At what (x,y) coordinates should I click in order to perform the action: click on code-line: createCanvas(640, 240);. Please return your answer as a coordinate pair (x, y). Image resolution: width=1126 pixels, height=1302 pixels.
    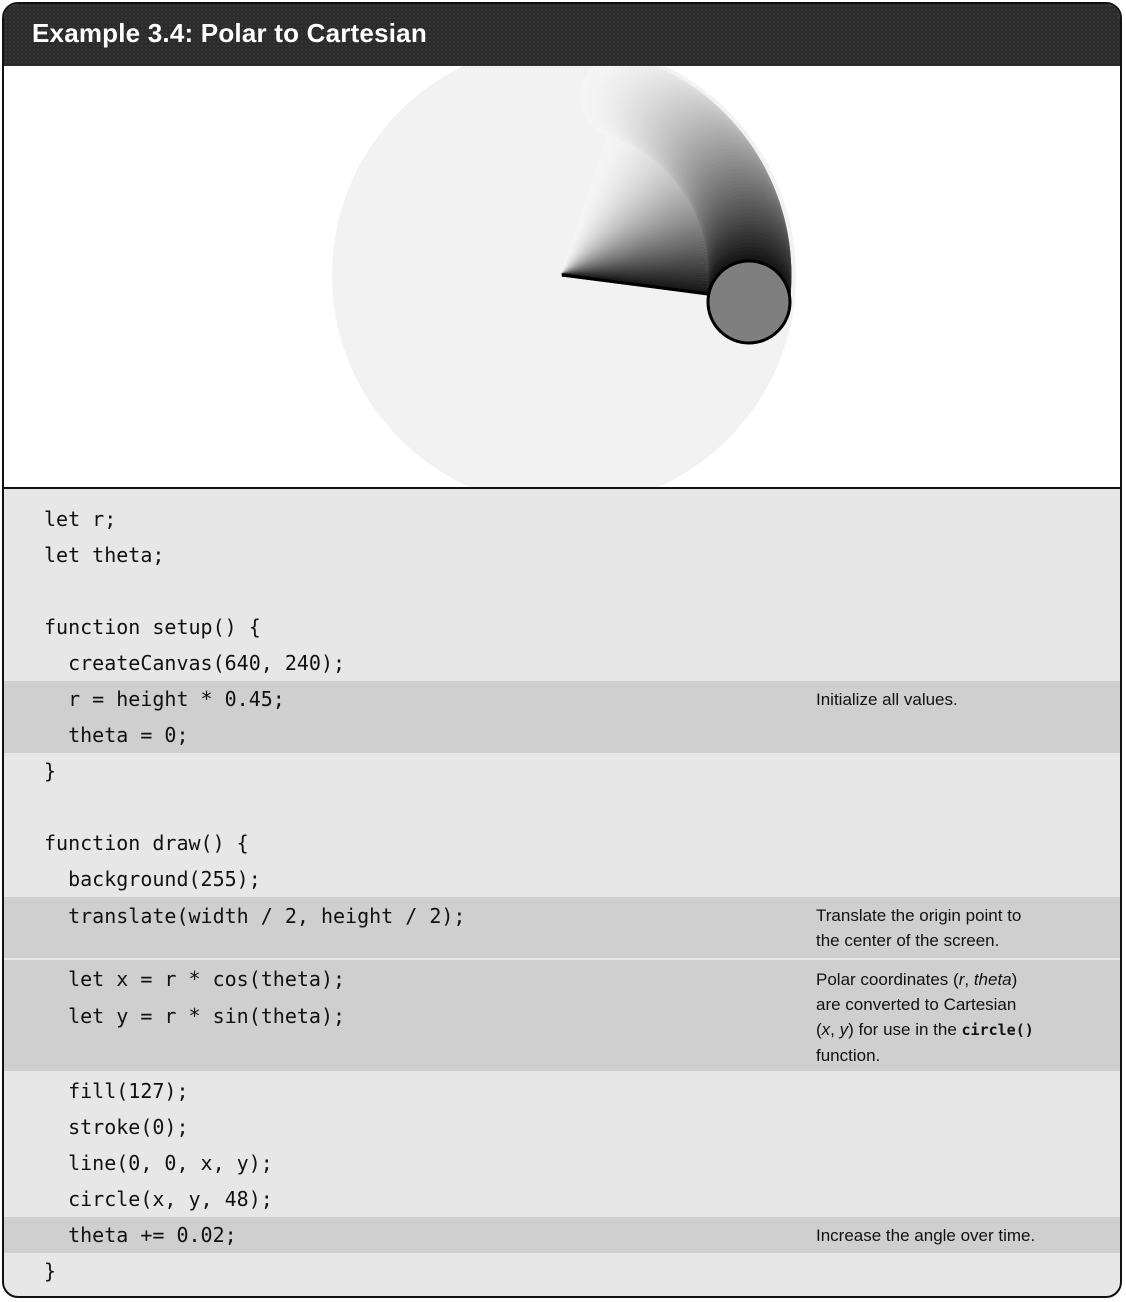
    Looking at the image, I should click on (195, 663).